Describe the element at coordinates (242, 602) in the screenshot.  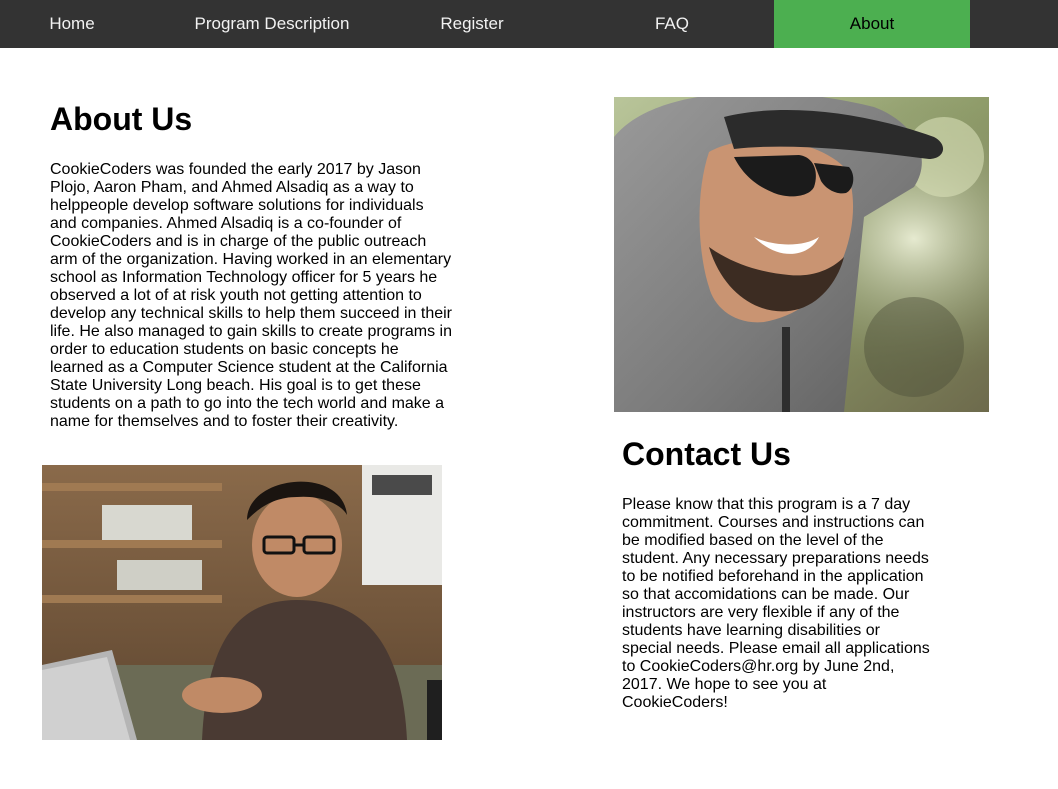
I see `founder-at-desk-photo` at that location.